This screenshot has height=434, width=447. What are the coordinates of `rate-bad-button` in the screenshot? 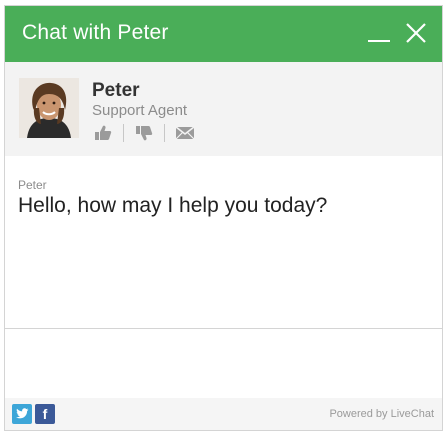 It's located at (144, 133).